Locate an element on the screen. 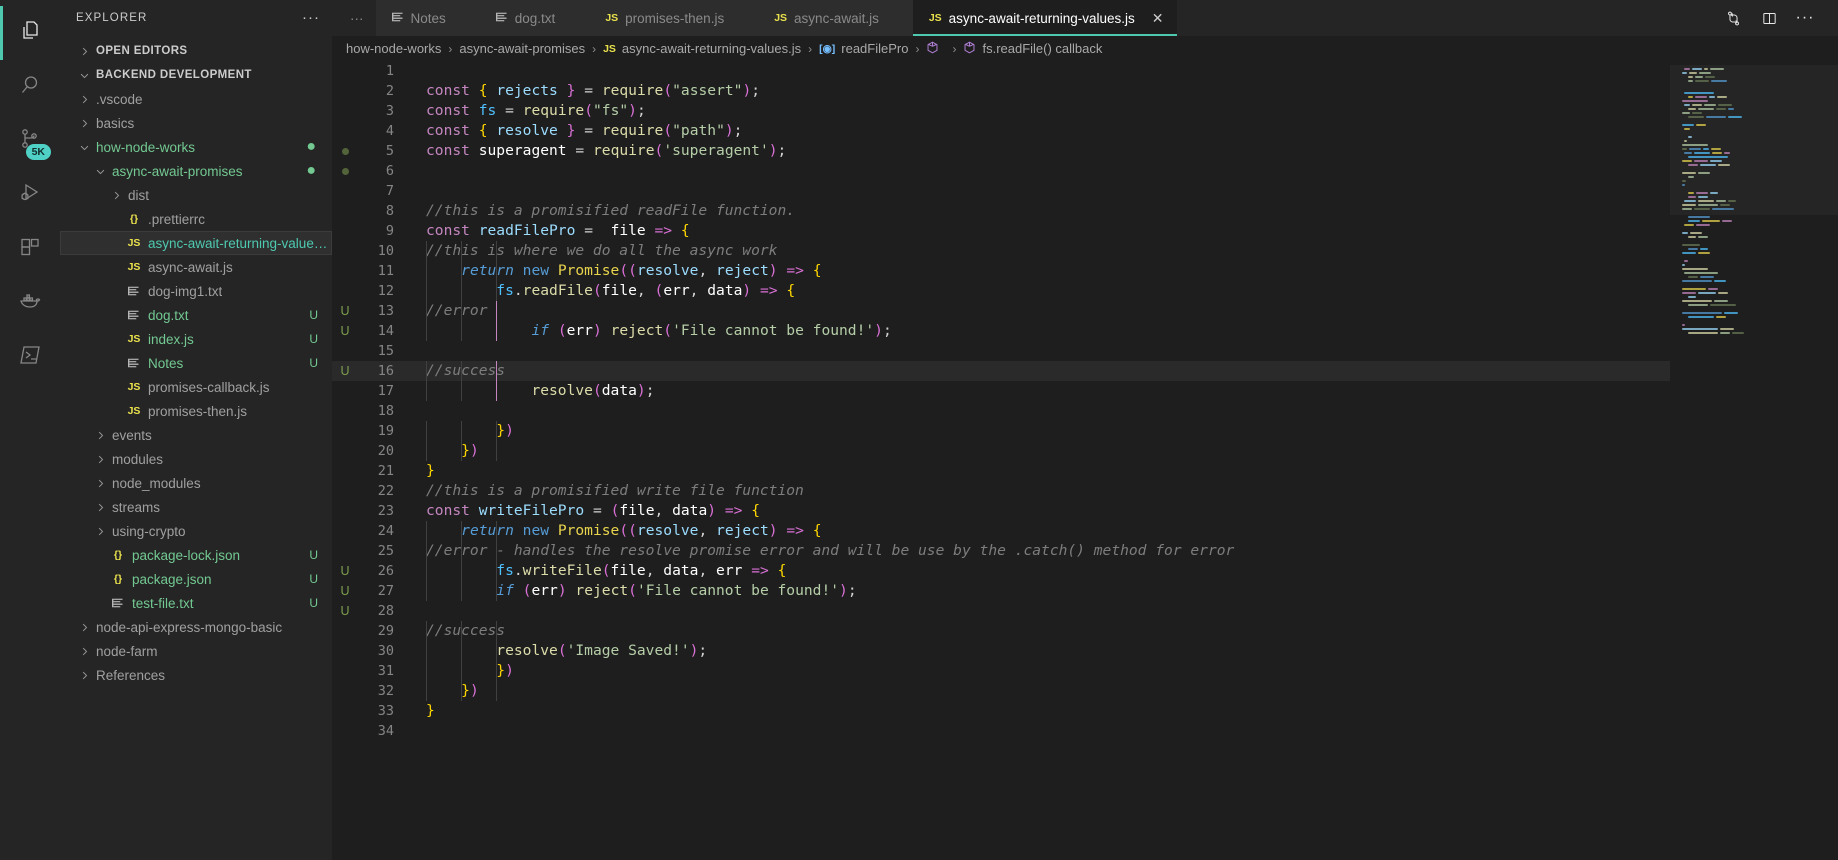  tree-file-dog-txt: dog.txt U is located at coordinates (196, 315).